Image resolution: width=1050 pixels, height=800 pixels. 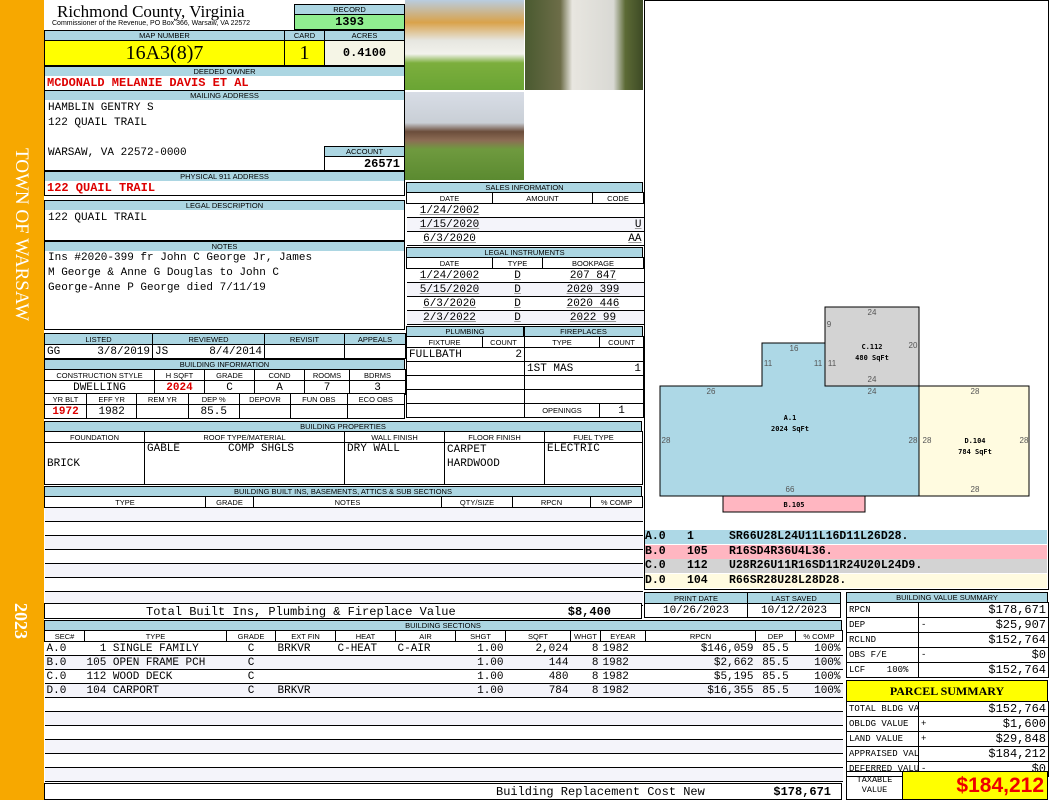 I want to click on sketch-code-field: U28R26U11R16SD11R24U20L24D9., so click(x=826, y=565).